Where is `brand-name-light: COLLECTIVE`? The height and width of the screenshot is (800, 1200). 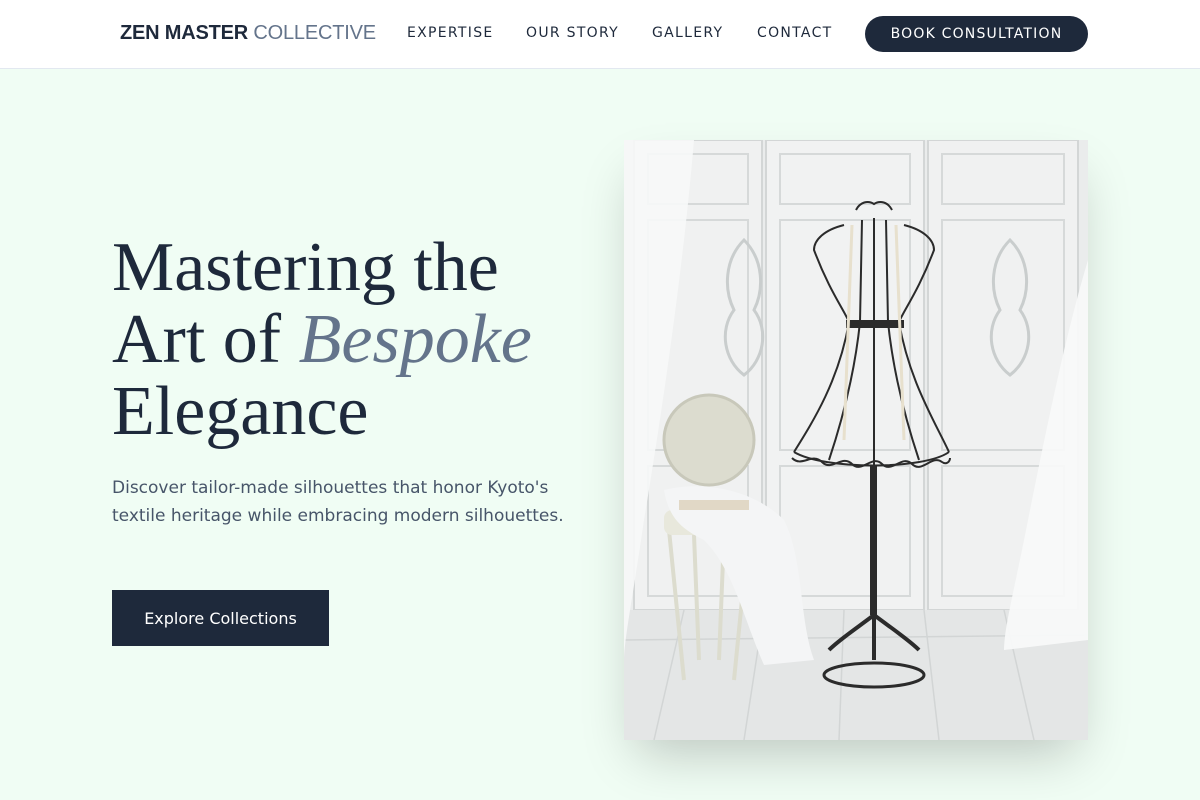 brand-name-light: COLLECTIVE is located at coordinates (314, 33).